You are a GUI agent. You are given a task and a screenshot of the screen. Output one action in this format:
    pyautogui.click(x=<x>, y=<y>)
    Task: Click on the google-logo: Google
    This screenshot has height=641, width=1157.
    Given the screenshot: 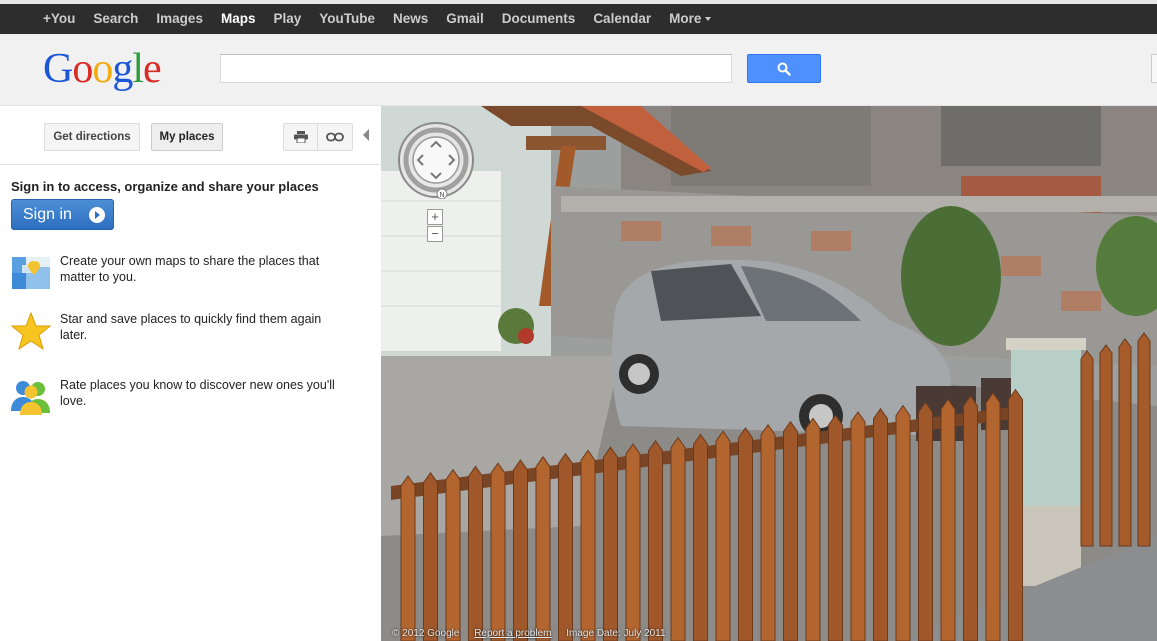 What is the action you would take?
    pyautogui.click(x=102, y=69)
    